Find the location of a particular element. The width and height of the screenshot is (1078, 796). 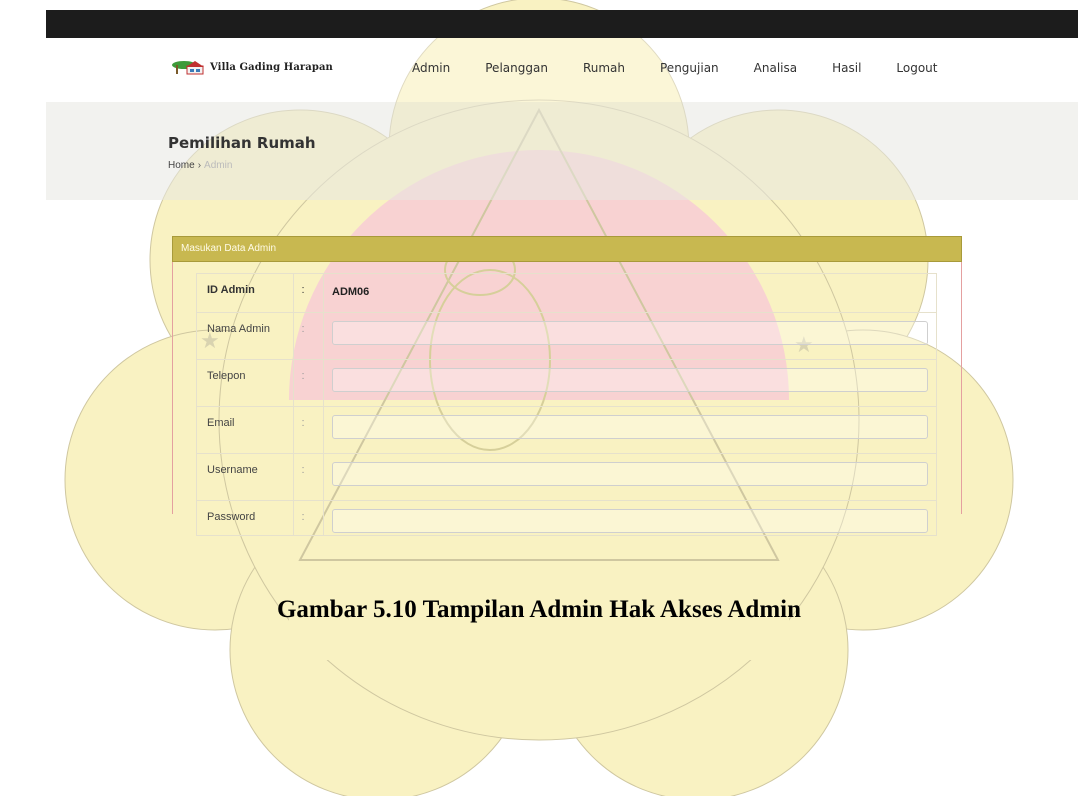

form-row-password: Password : is located at coordinates (566, 518).